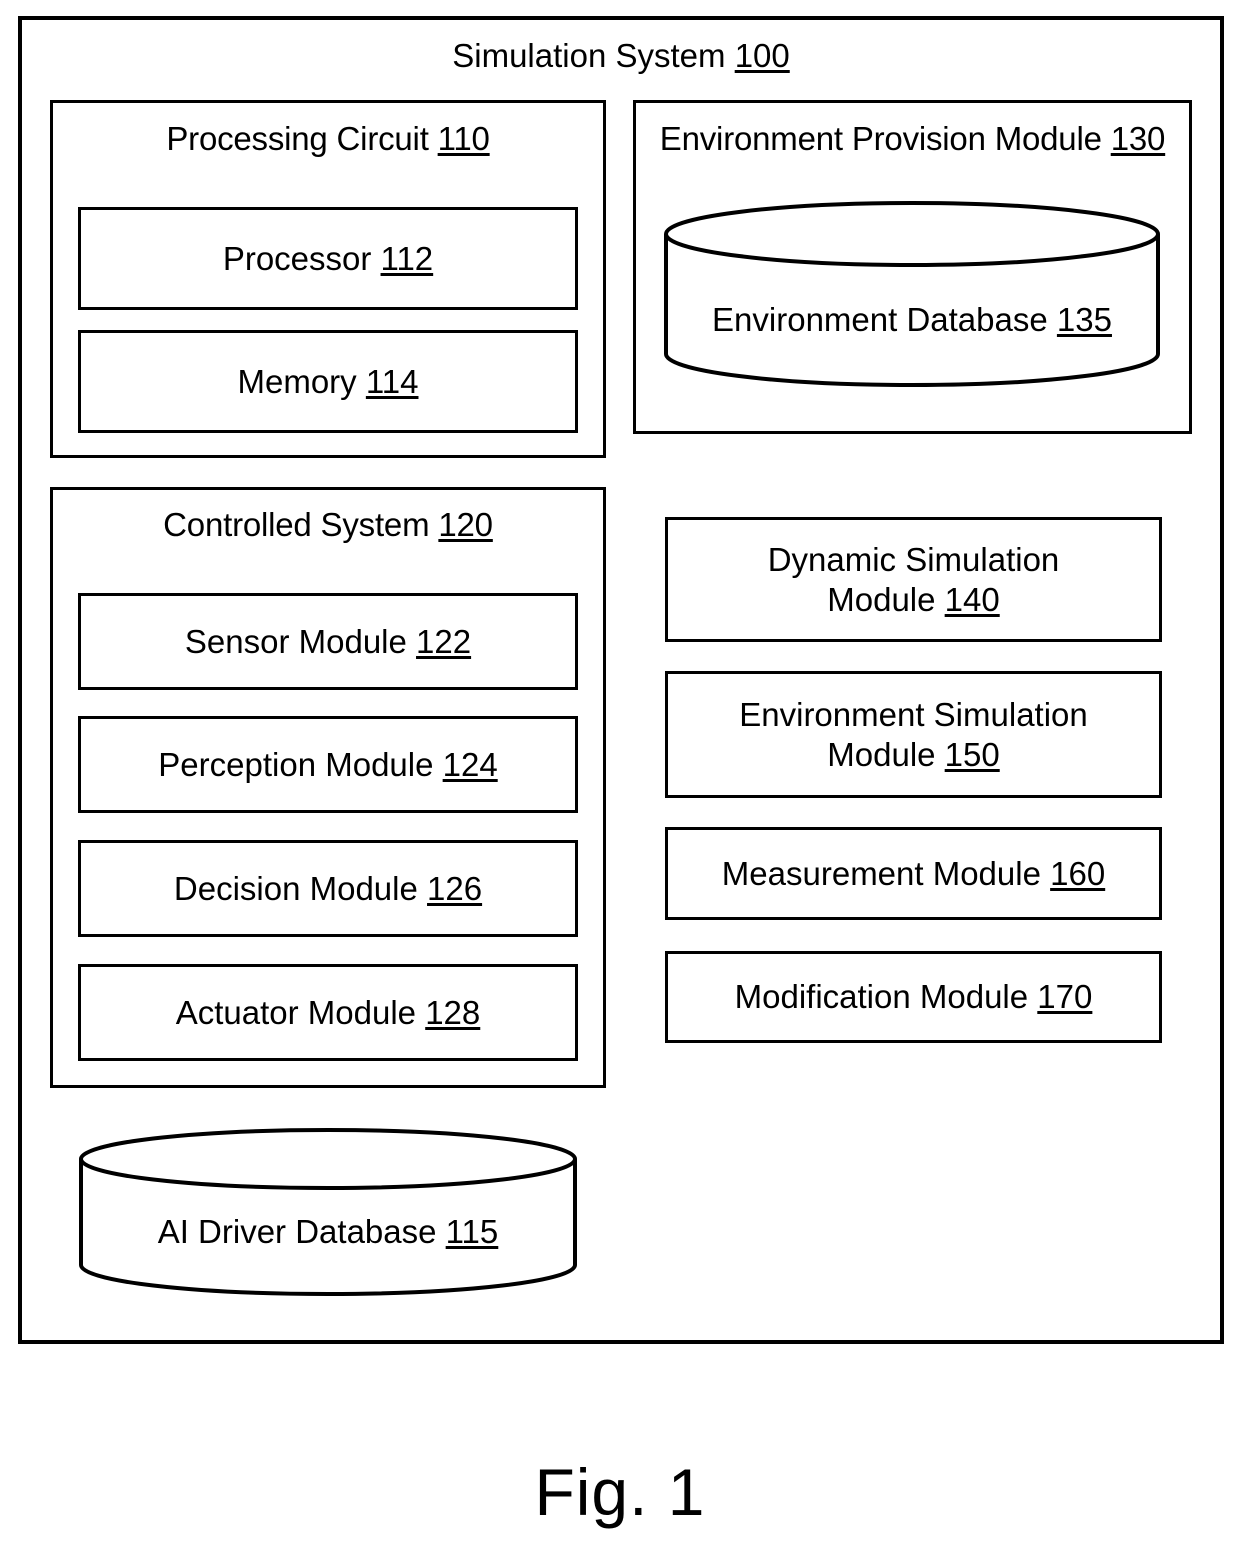 This screenshot has height=1555, width=1240. I want to click on perception-module-box: Perception Module 124, so click(328, 764).